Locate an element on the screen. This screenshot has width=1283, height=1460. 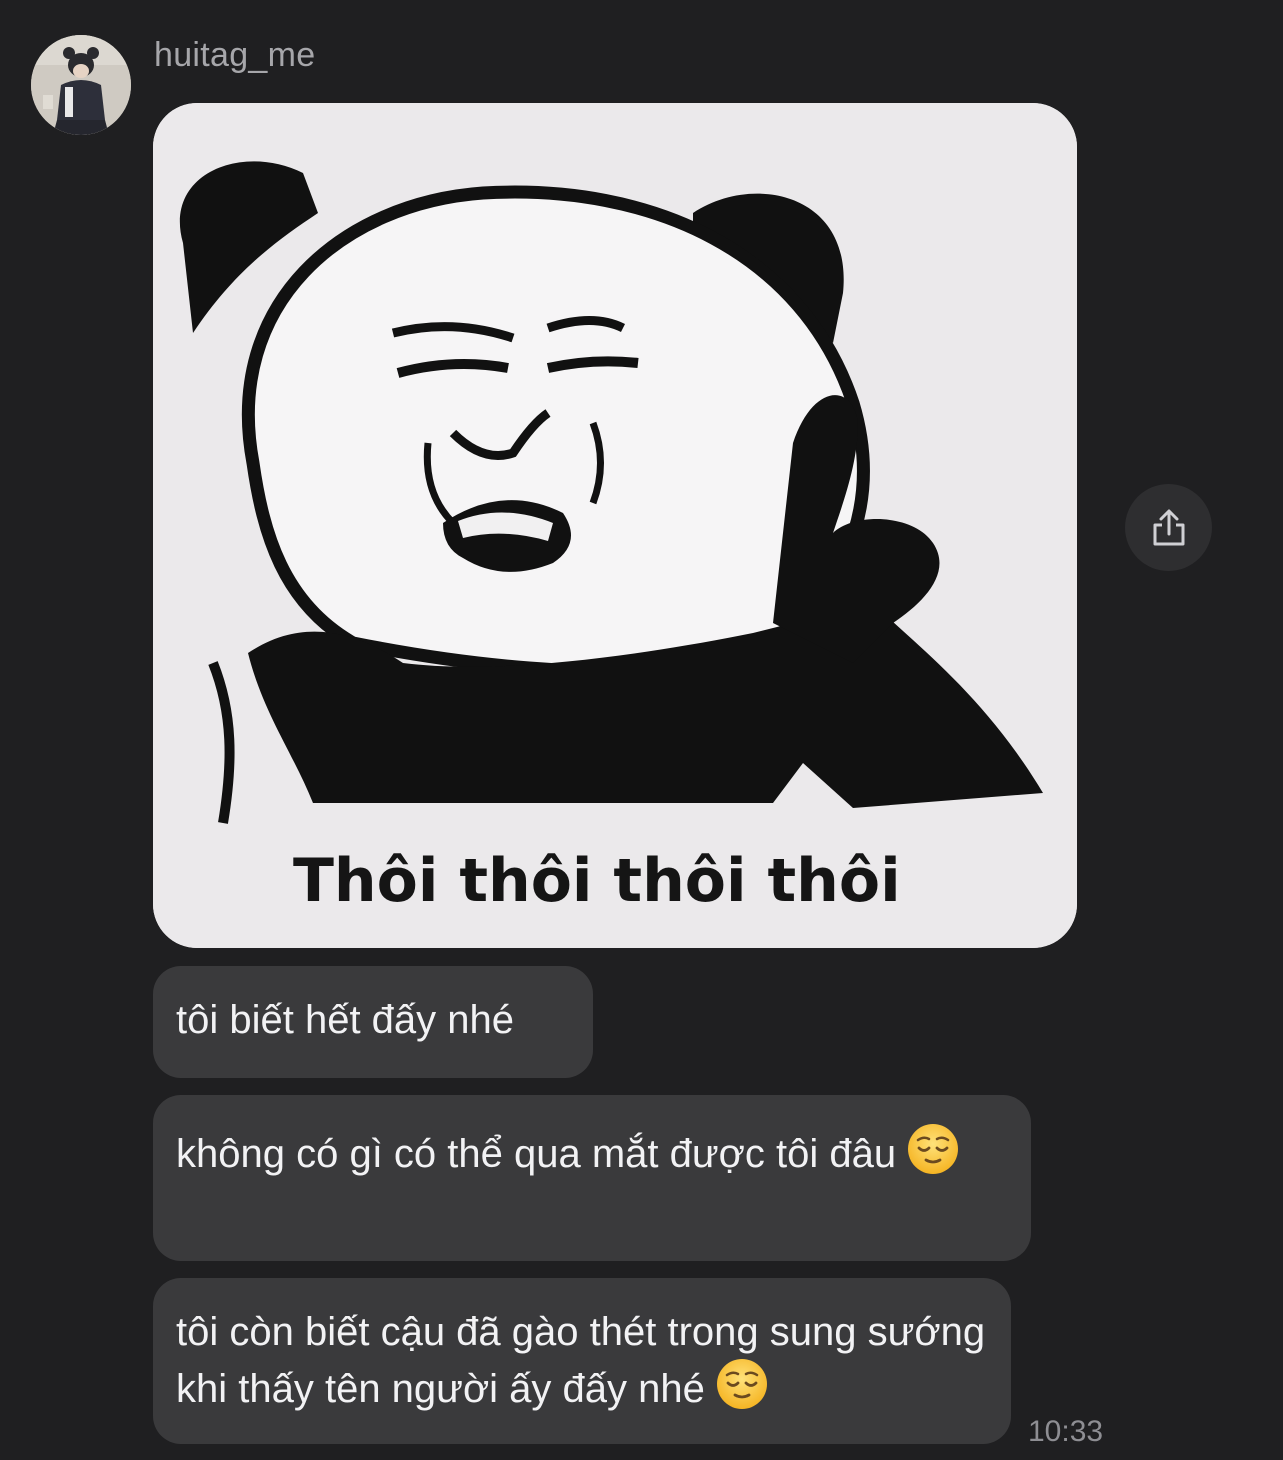
avatar is located at coordinates (81, 85).